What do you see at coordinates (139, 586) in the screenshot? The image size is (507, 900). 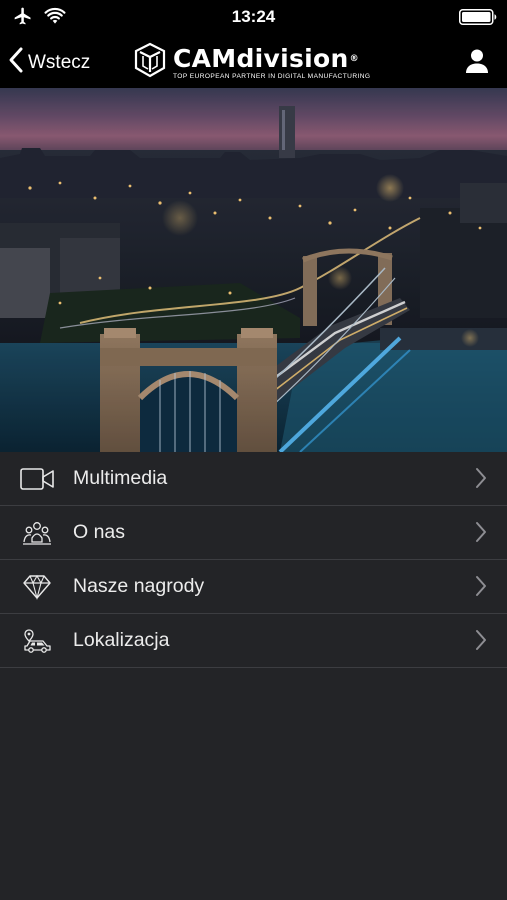 I see `menu-item-label: Nasze nagrody` at bounding box center [139, 586].